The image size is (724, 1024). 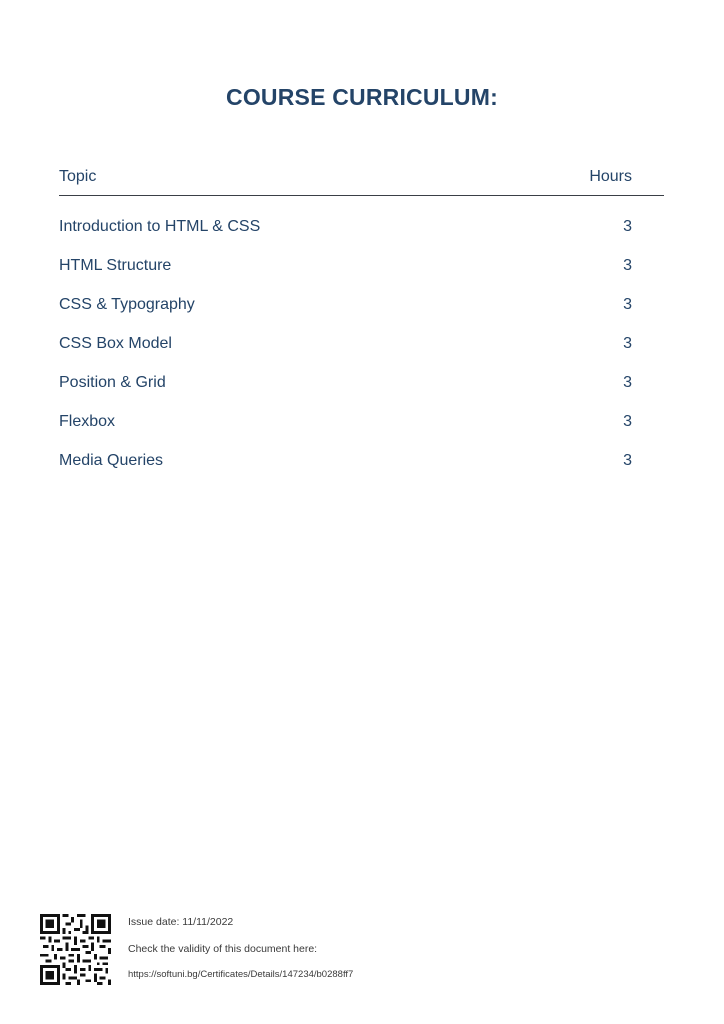 I want to click on topic-cell: CSS Box Model, so click(x=115, y=343).